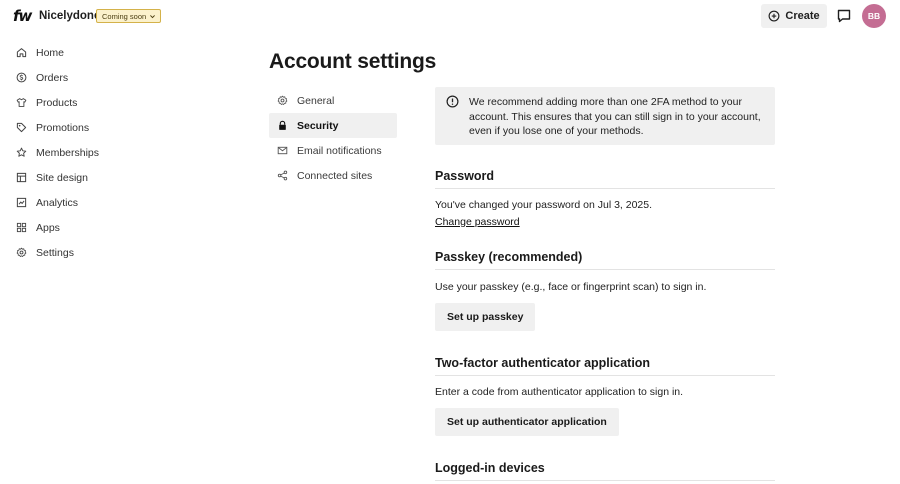 This screenshot has width=900, height=484. Describe the element at coordinates (318, 125) in the screenshot. I see `subnav-item-label: Security` at that location.